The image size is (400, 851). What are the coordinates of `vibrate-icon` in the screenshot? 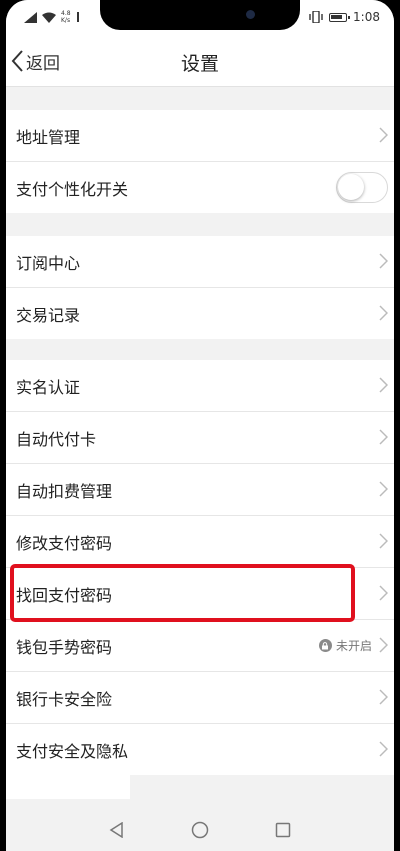 It's located at (316, 17).